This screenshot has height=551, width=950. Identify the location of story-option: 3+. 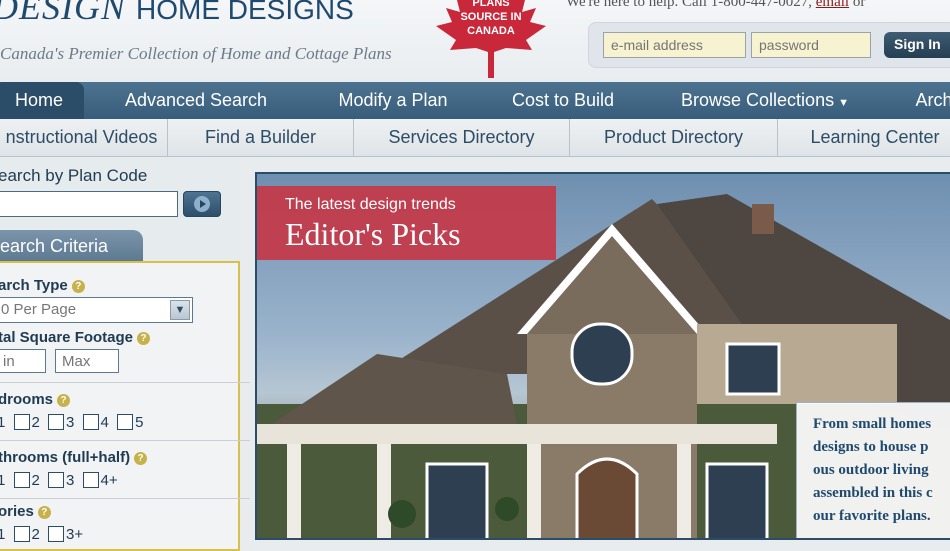
(65, 534).